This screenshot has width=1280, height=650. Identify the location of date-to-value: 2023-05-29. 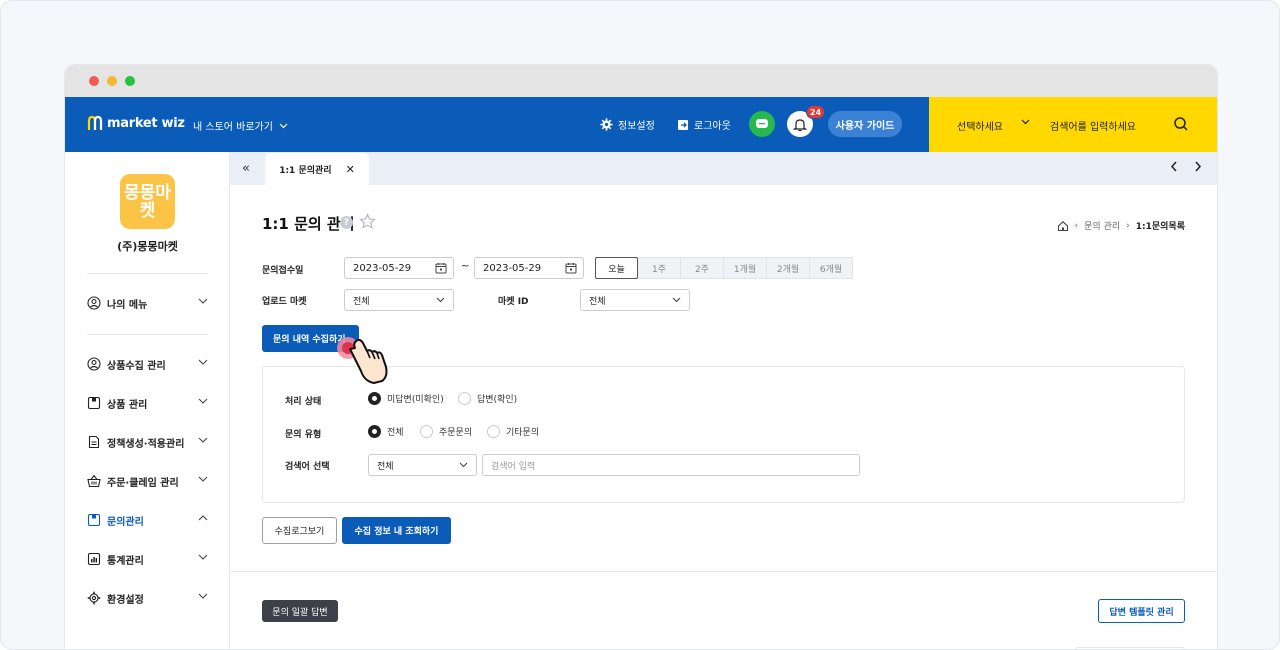
(512, 268).